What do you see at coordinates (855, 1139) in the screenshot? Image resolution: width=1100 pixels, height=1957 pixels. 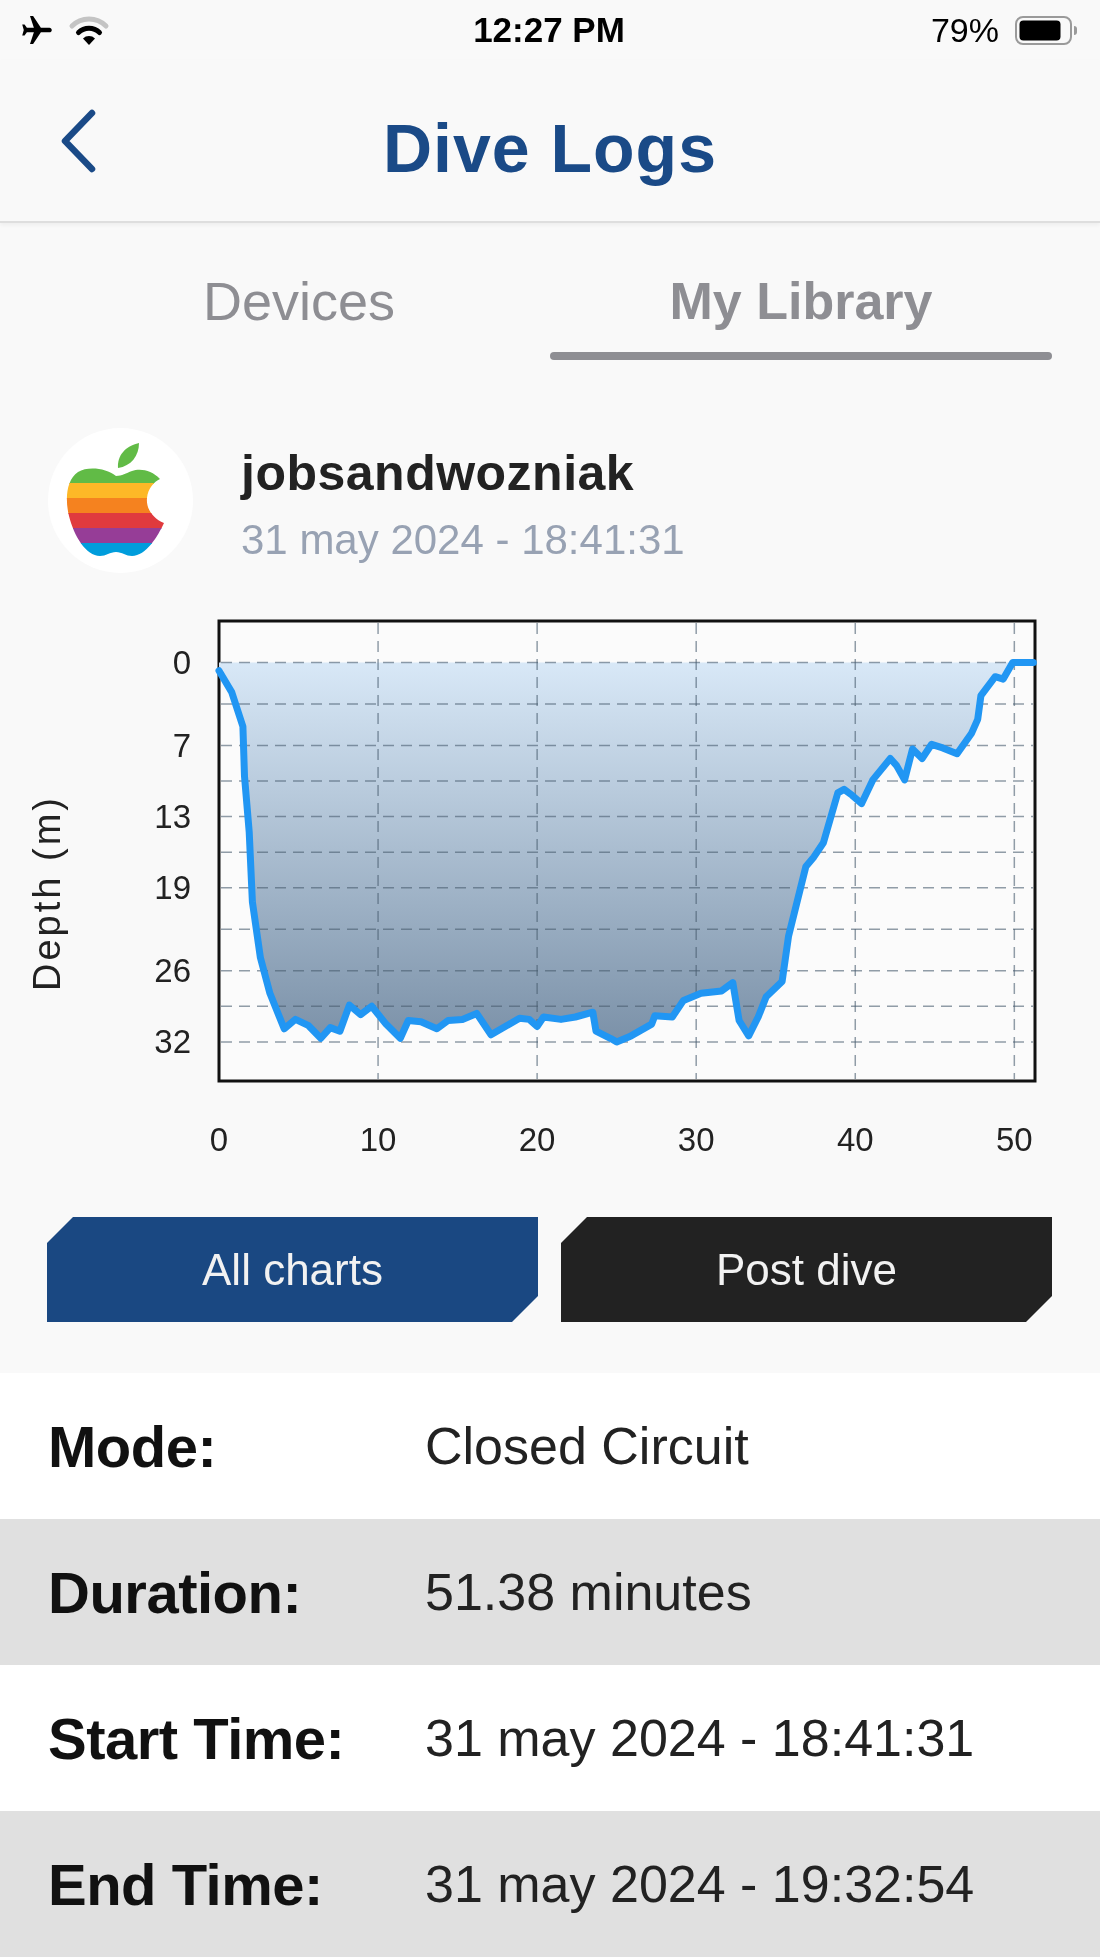 I see `x-tick-label: 40` at bounding box center [855, 1139].